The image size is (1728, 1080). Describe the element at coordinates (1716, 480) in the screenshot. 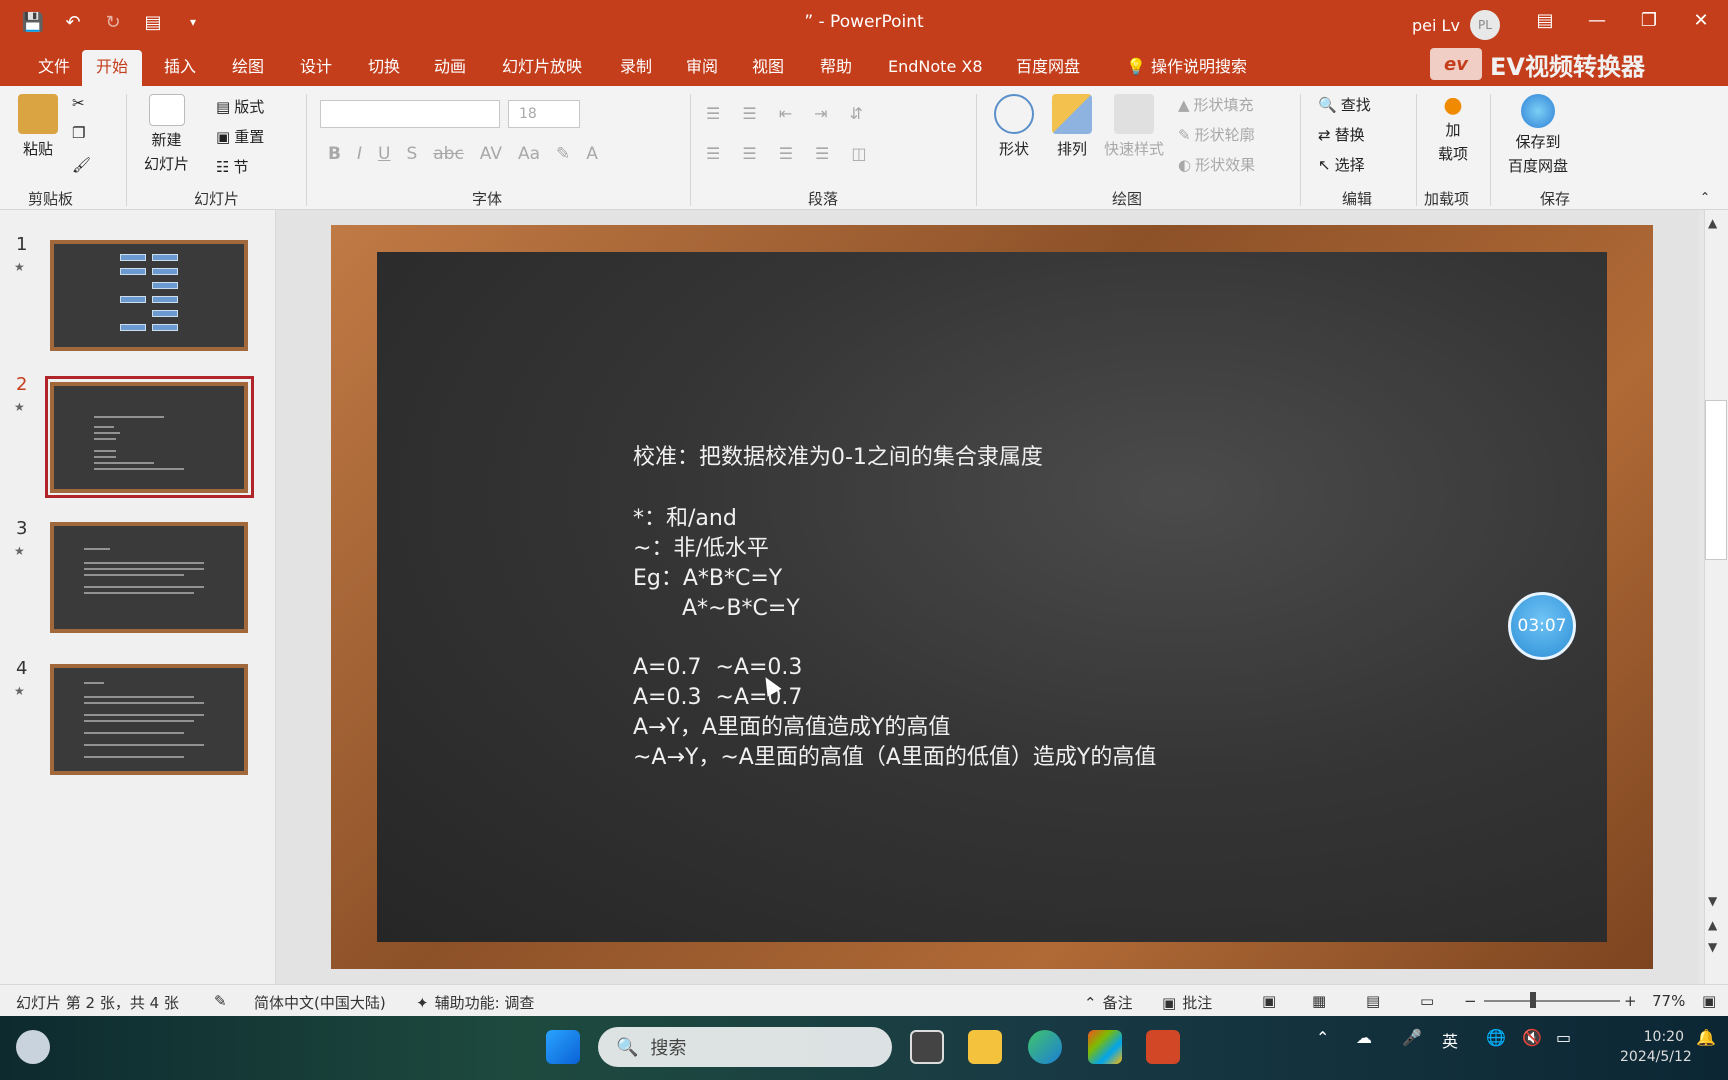

I see `scrollbar-thumb` at that location.